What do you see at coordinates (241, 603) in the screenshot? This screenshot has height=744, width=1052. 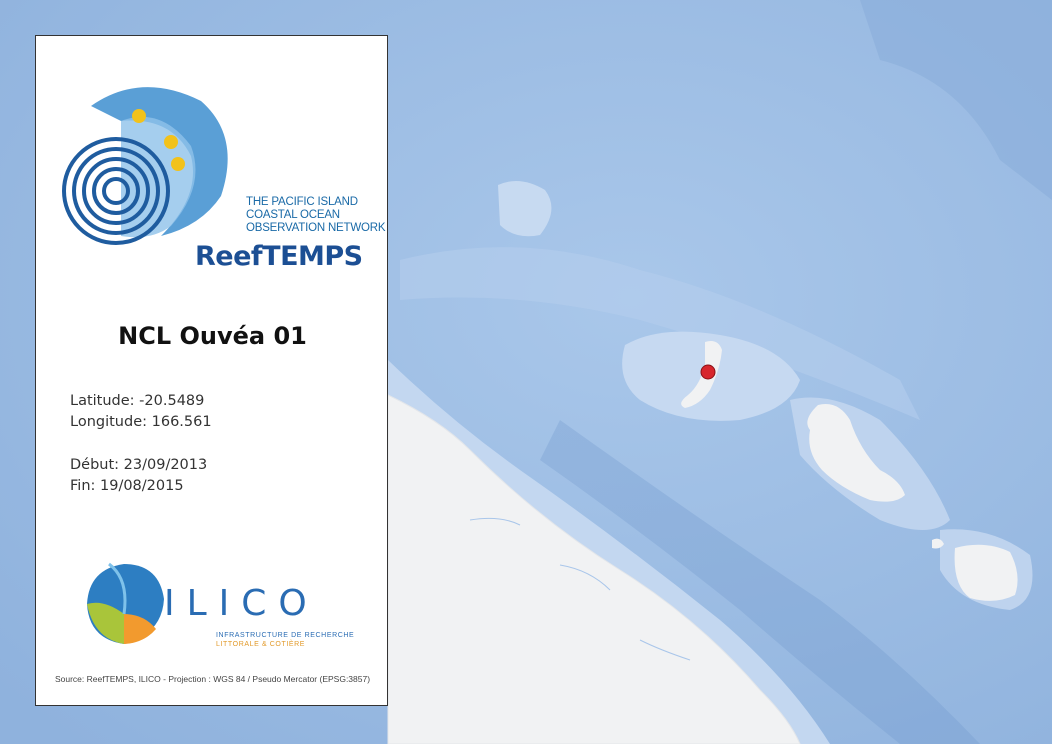 I see `ilico-name: ILICO` at bounding box center [241, 603].